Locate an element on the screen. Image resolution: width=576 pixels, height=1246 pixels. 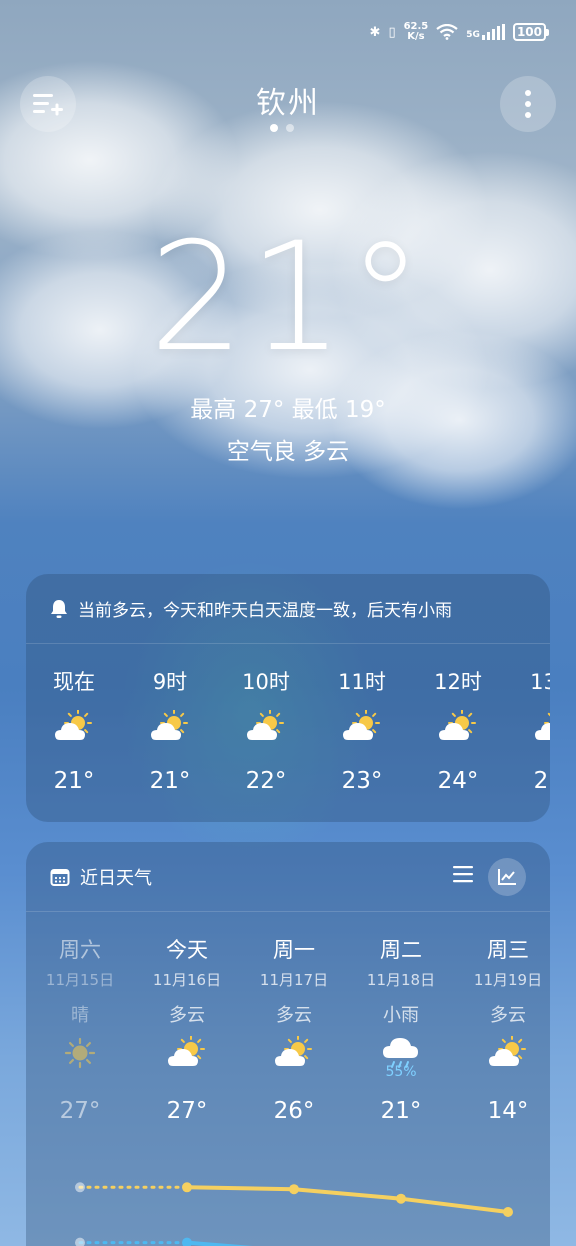
list-view-icon is located at coordinates (463, 874).